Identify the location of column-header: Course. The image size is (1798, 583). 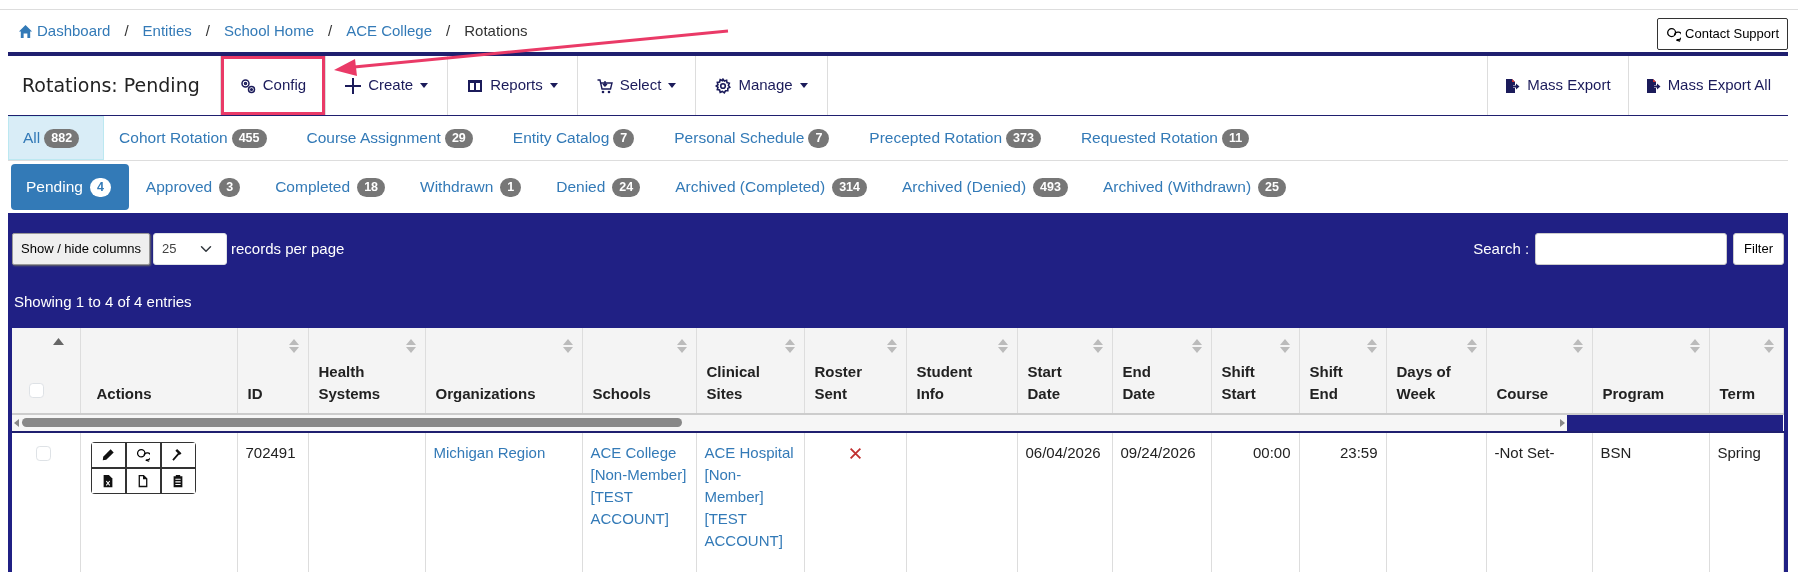
(1522, 393).